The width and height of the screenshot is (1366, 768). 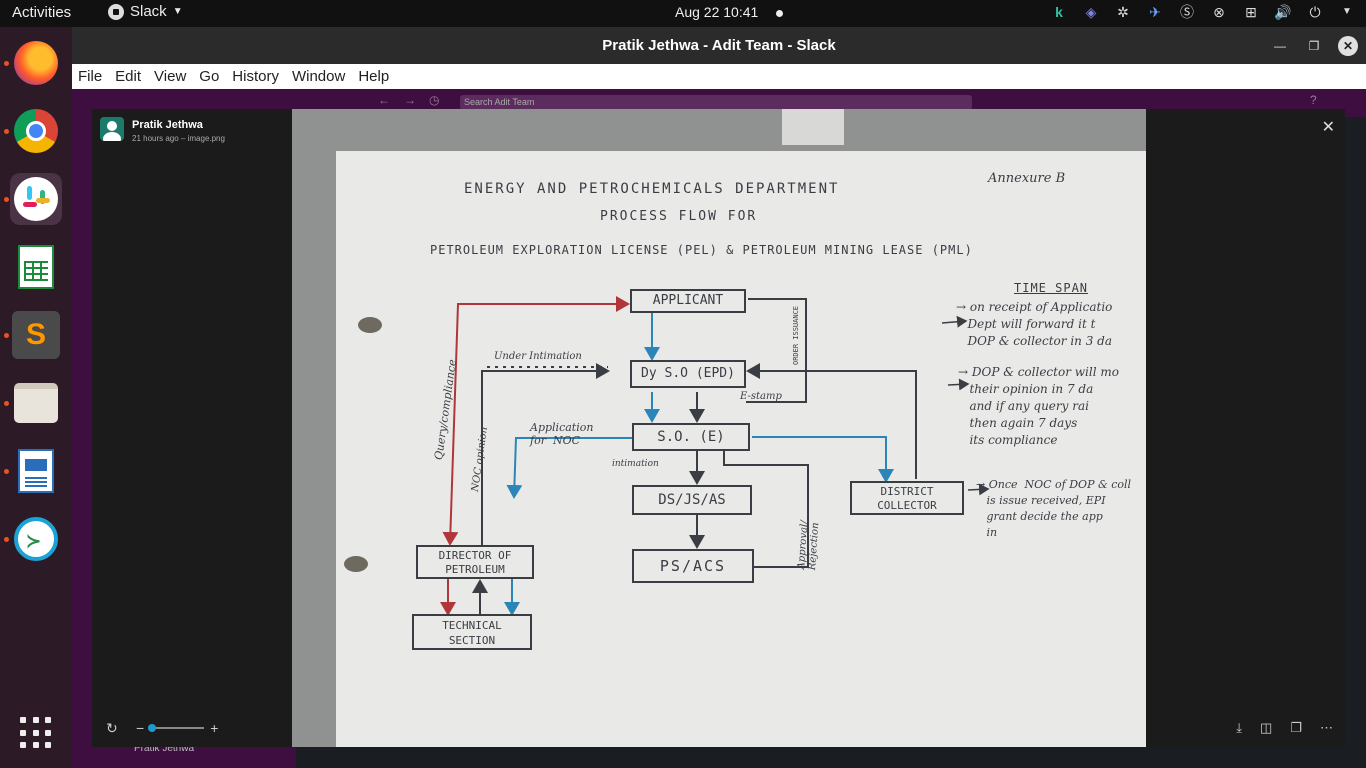 What do you see at coordinates (140, 728) in the screenshot?
I see `zoom-out-icon: −` at bounding box center [140, 728].